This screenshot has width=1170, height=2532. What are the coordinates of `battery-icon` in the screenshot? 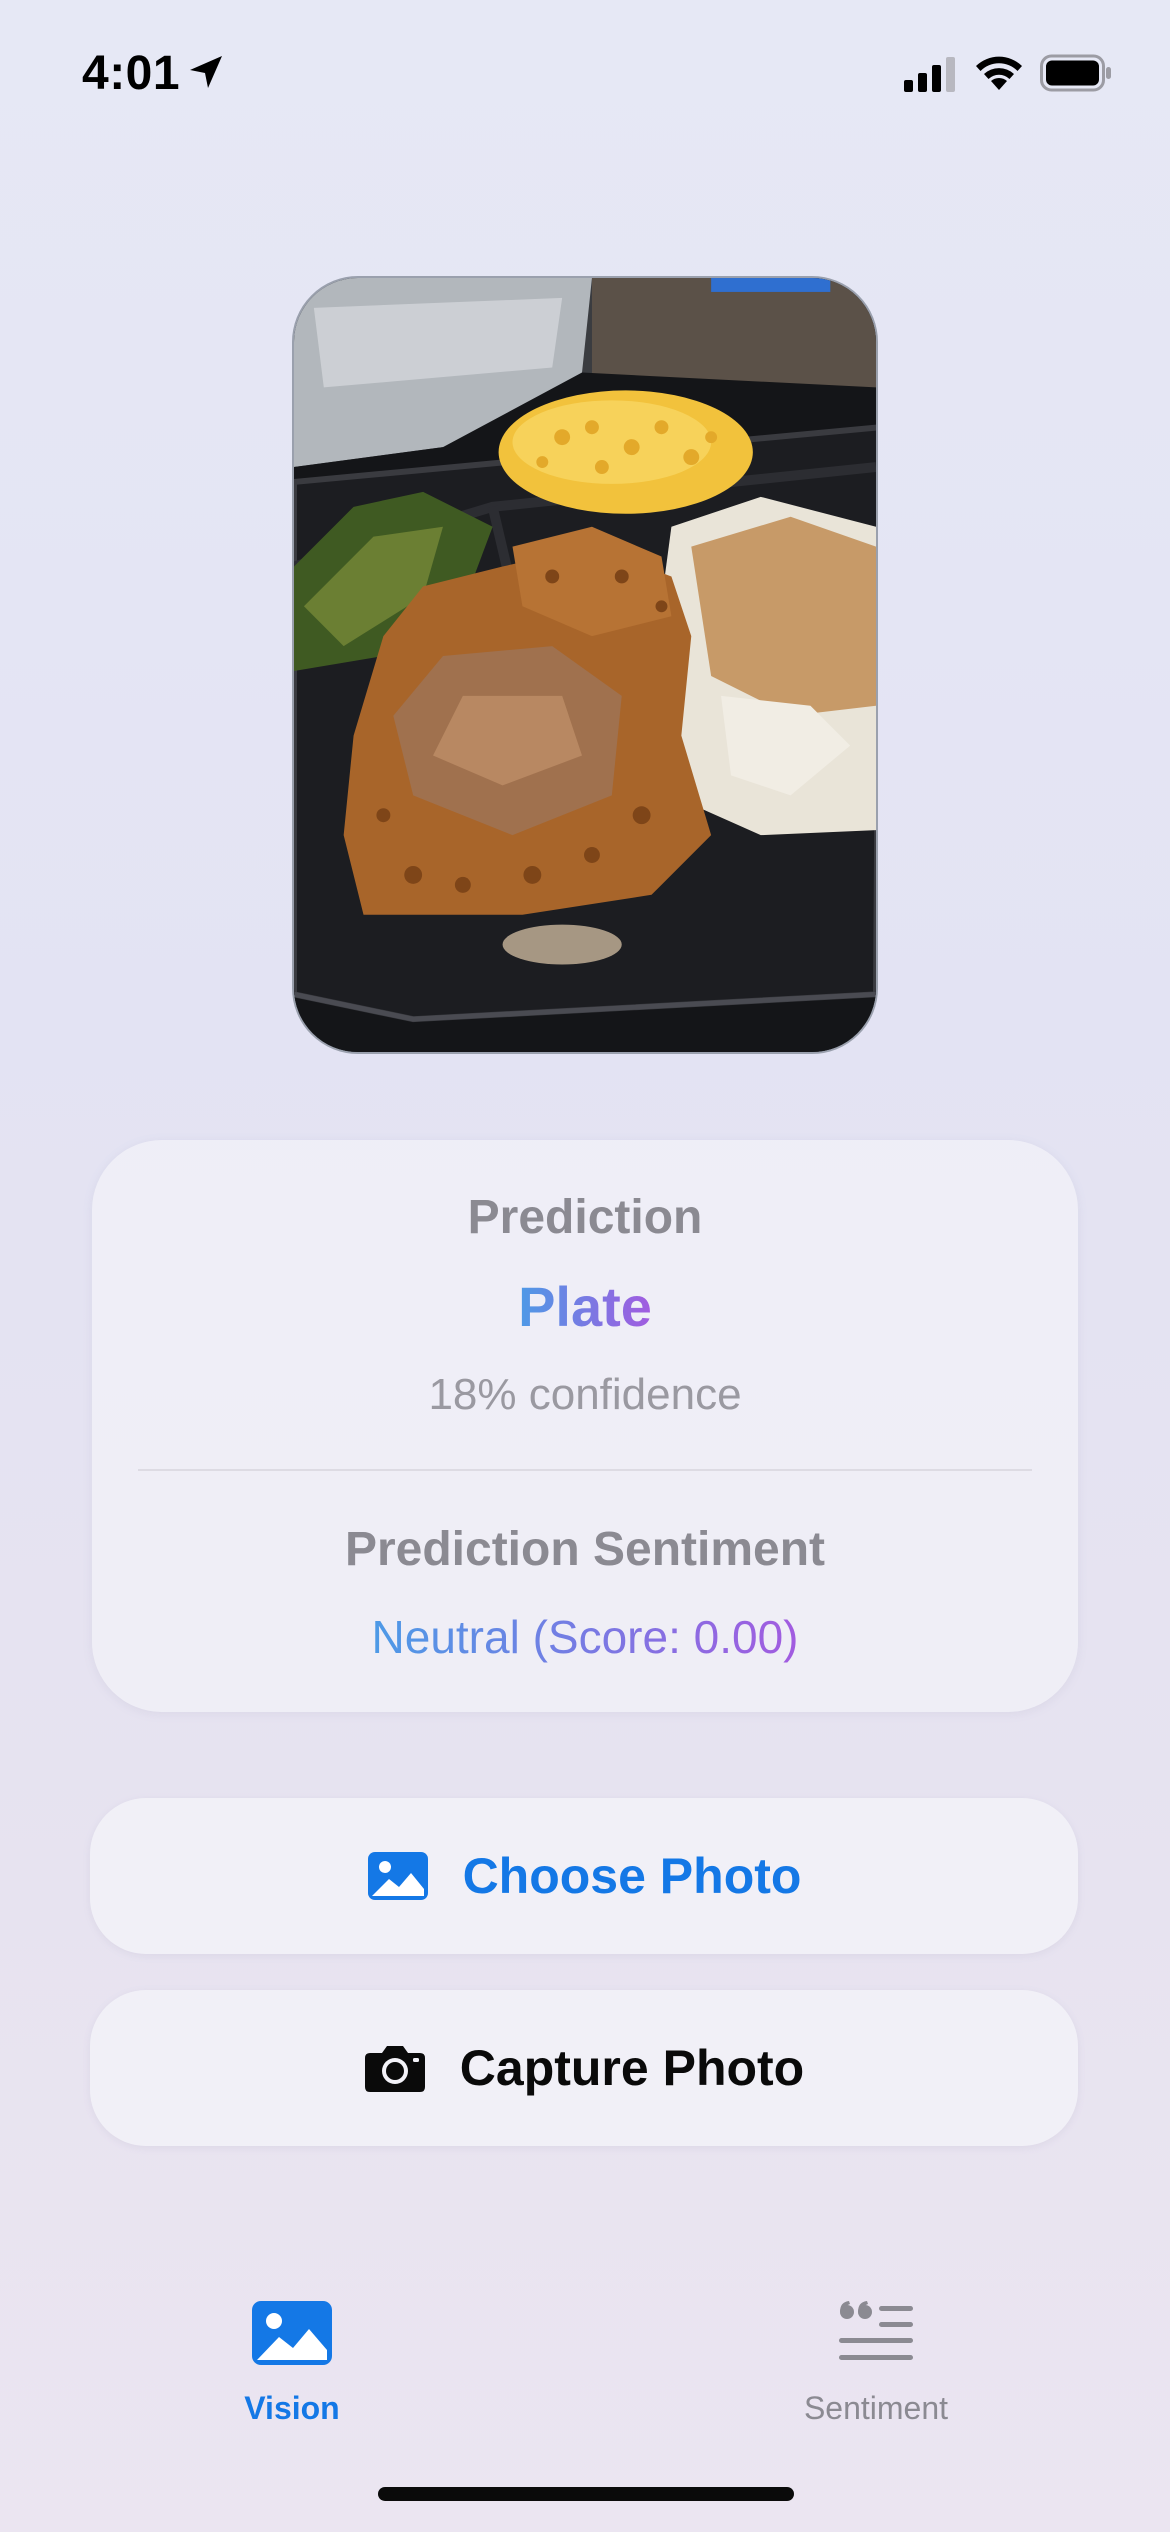 It's located at (1075, 73).